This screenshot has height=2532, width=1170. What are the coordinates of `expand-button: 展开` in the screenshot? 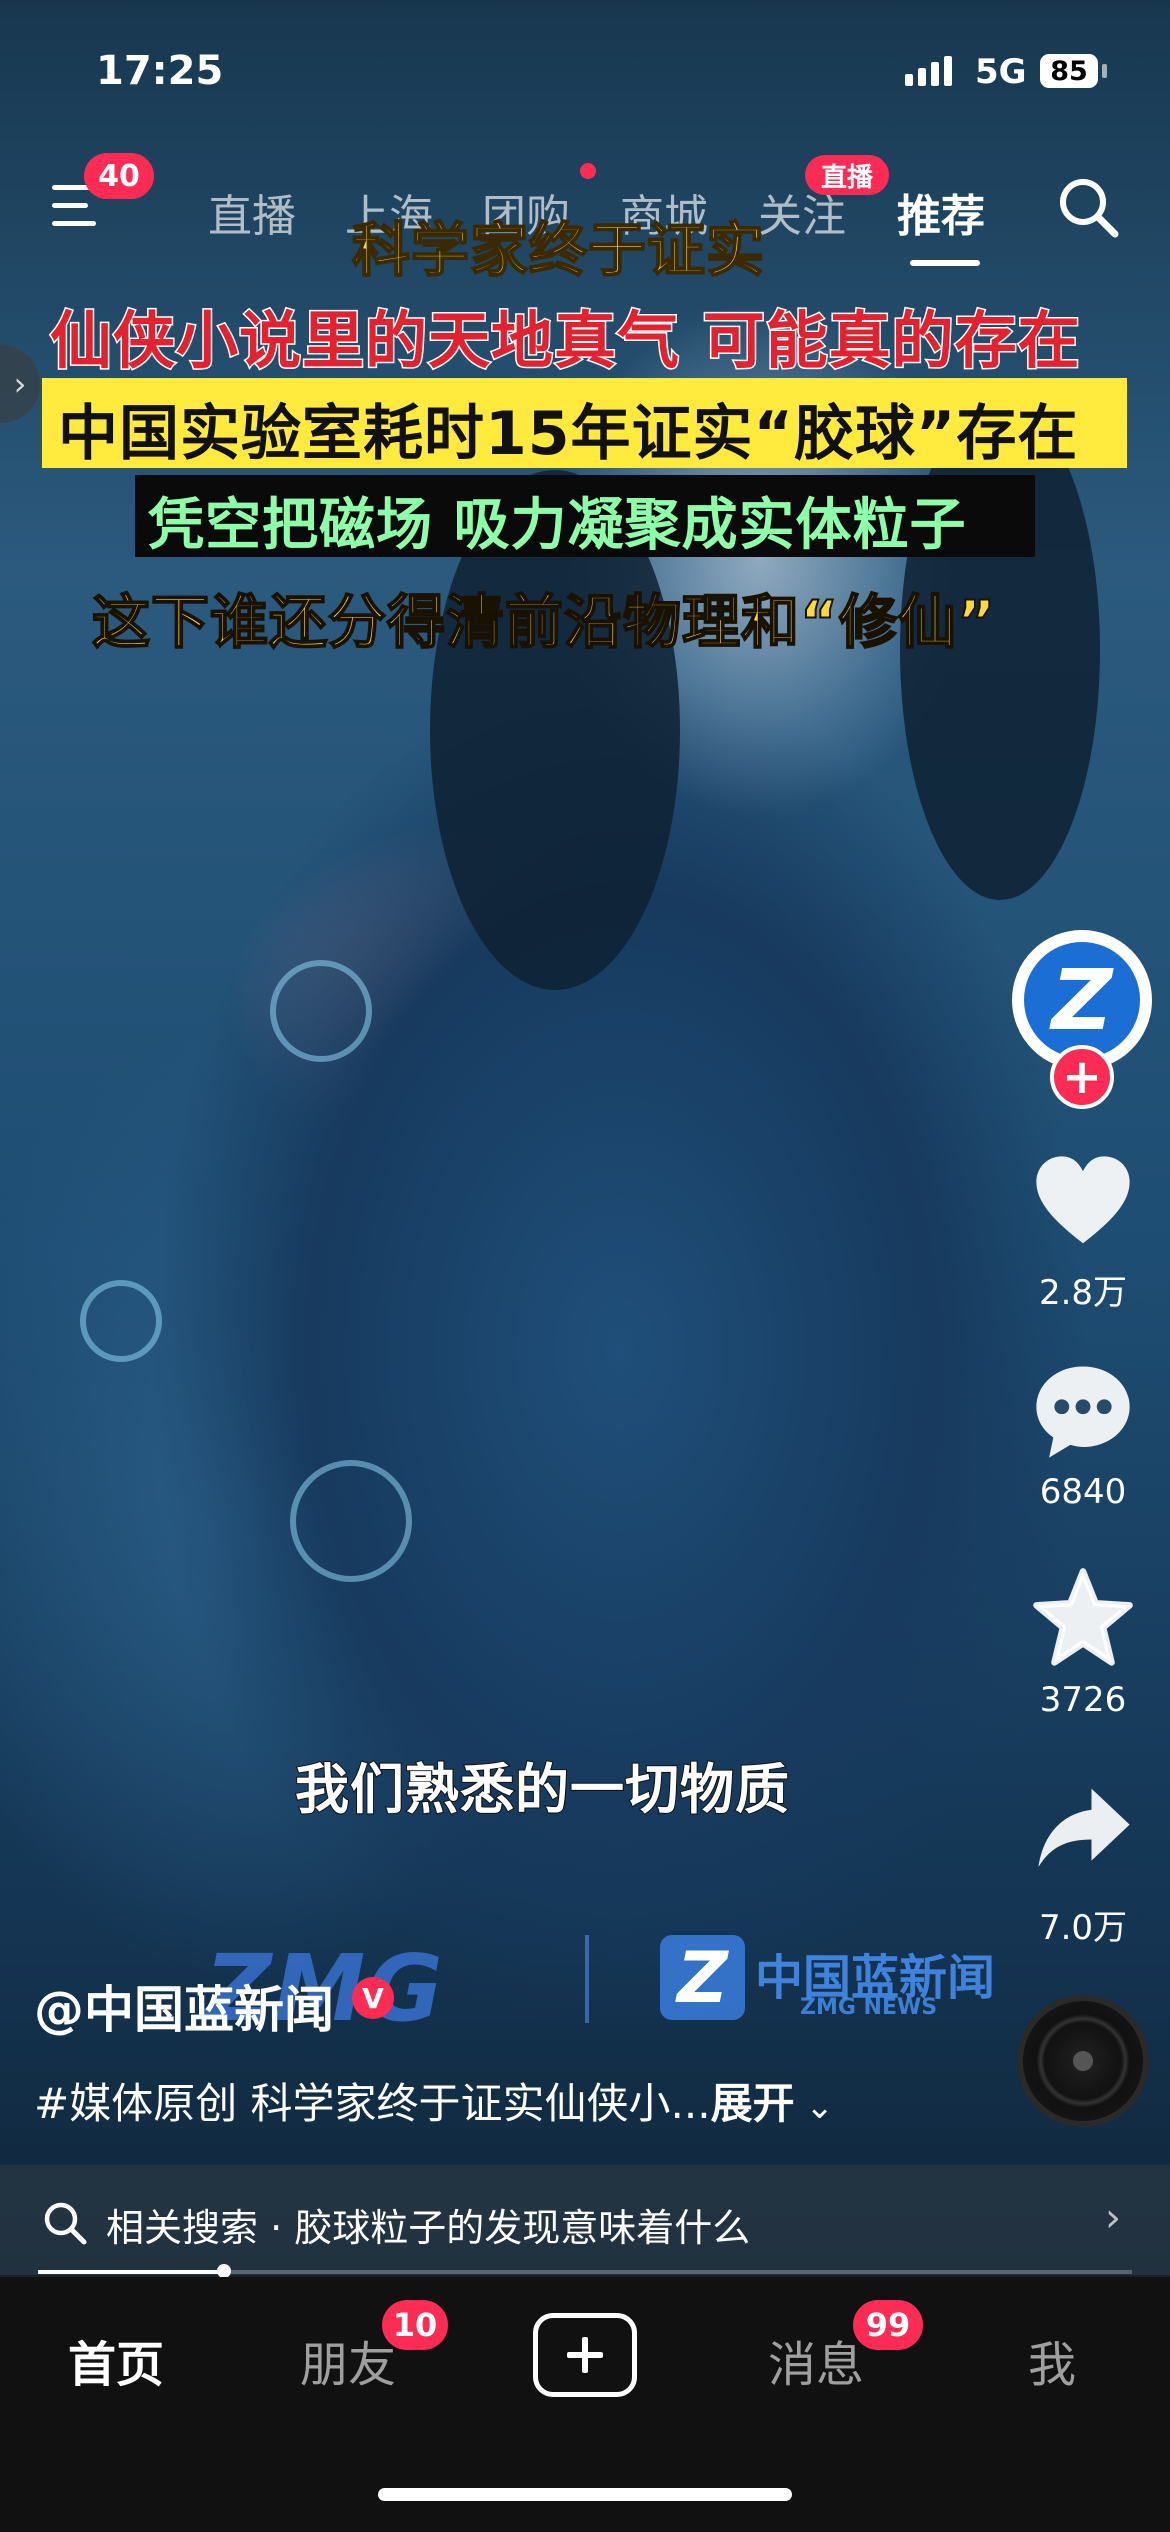 It's located at (753, 2103).